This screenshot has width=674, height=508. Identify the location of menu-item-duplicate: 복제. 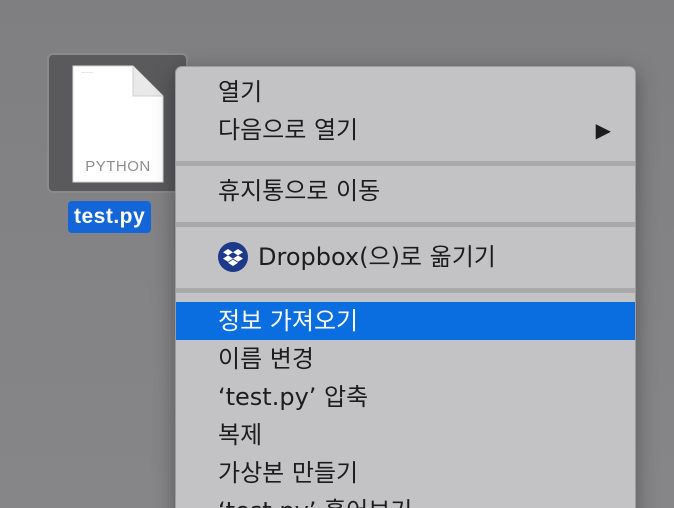
(405, 435).